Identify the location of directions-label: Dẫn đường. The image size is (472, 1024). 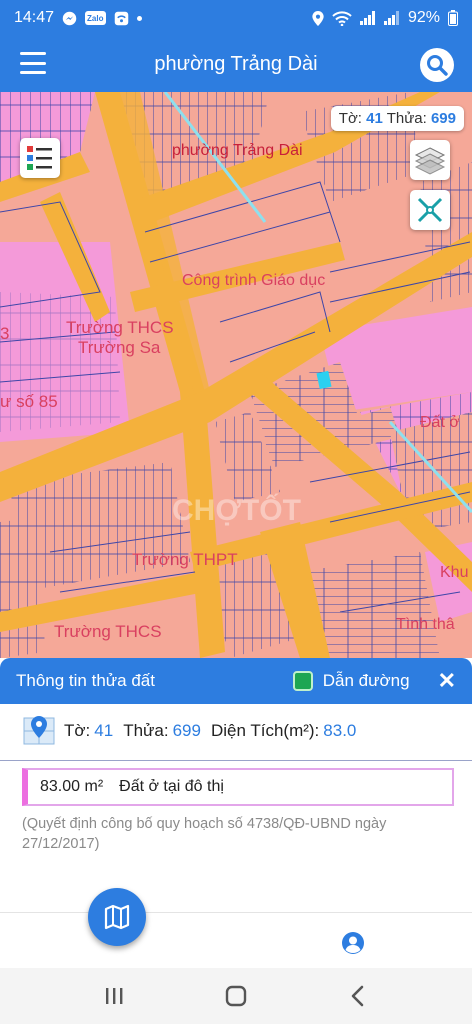
(366, 680).